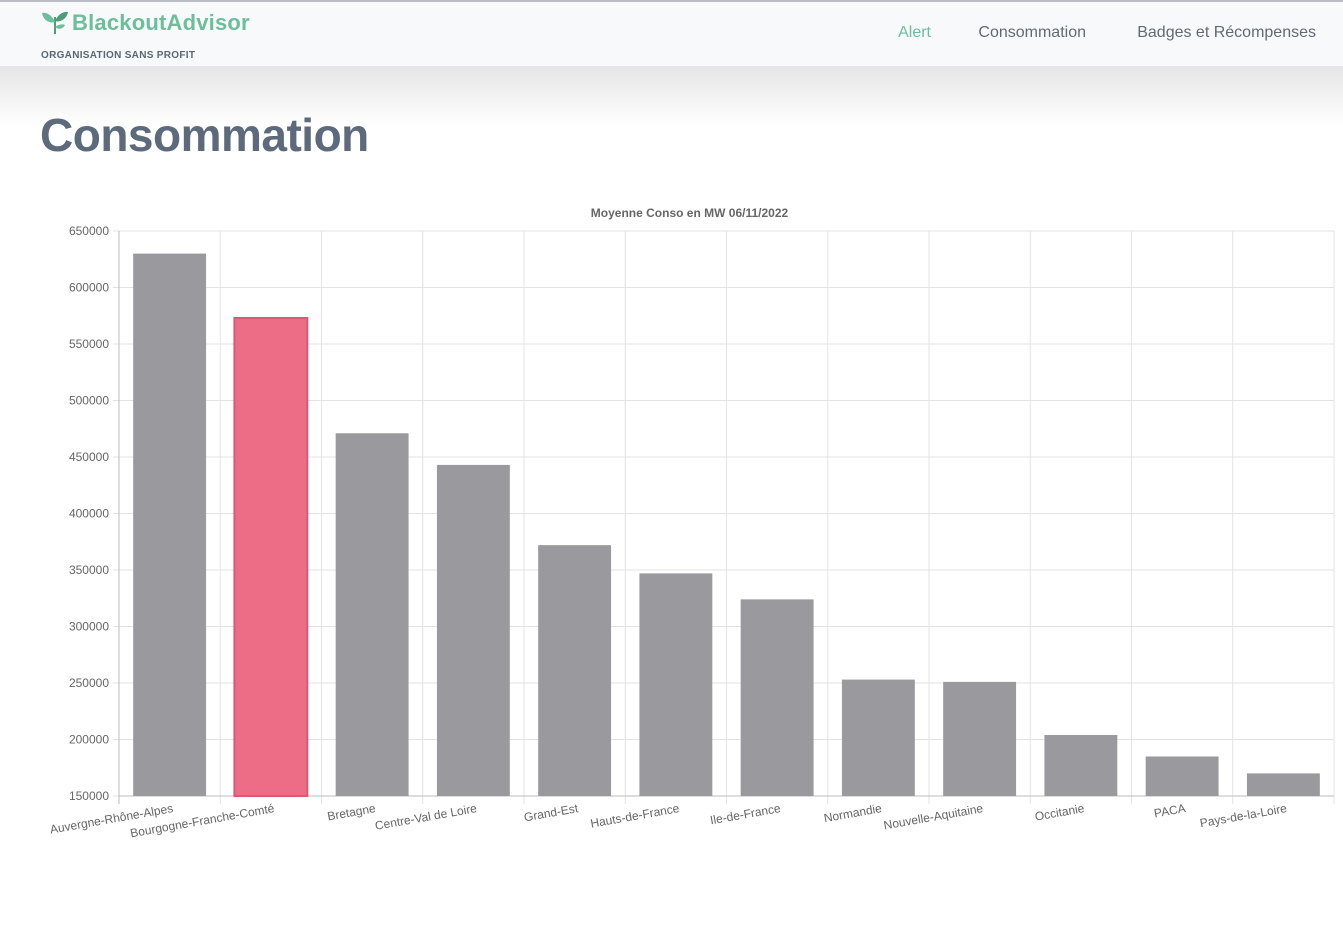 Image resolution: width=1343 pixels, height=950 pixels. I want to click on y-tick-label: 550000, so click(89, 344).